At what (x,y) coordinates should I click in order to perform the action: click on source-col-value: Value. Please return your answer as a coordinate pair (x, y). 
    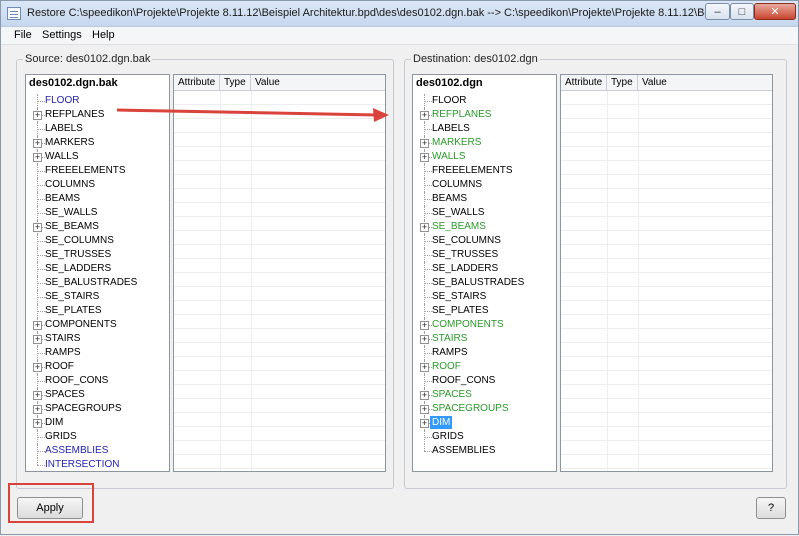
    Looking at the image, I should click on (318, 83).